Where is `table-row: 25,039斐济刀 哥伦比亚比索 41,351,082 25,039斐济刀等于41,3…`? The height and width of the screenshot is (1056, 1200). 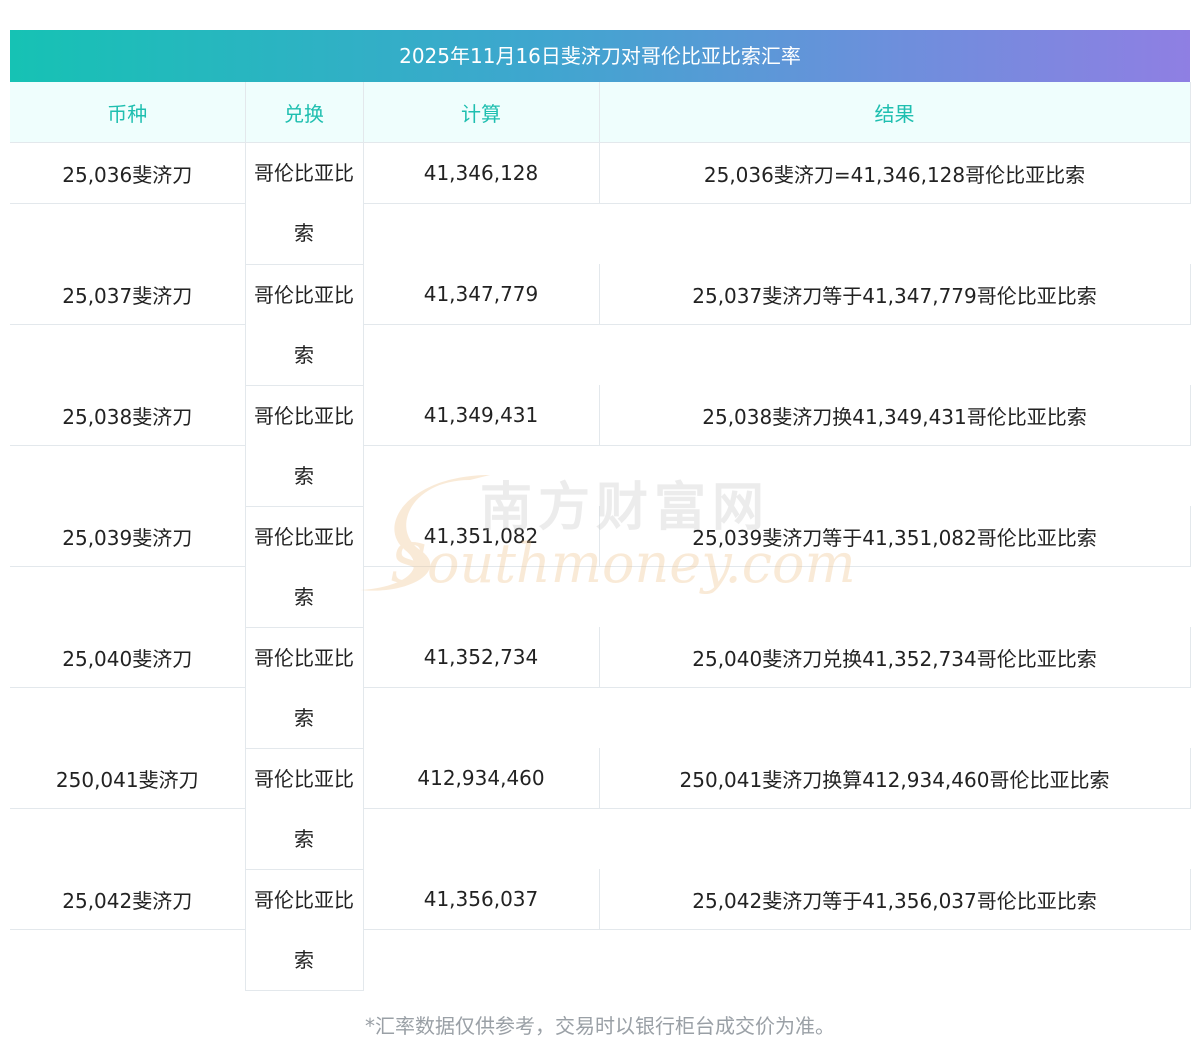 table-row: 25,039斐济刀 哥伦比亚比索 41,351,082 25,039斐济刀等于41,3… is located at coordinates (600, 567).